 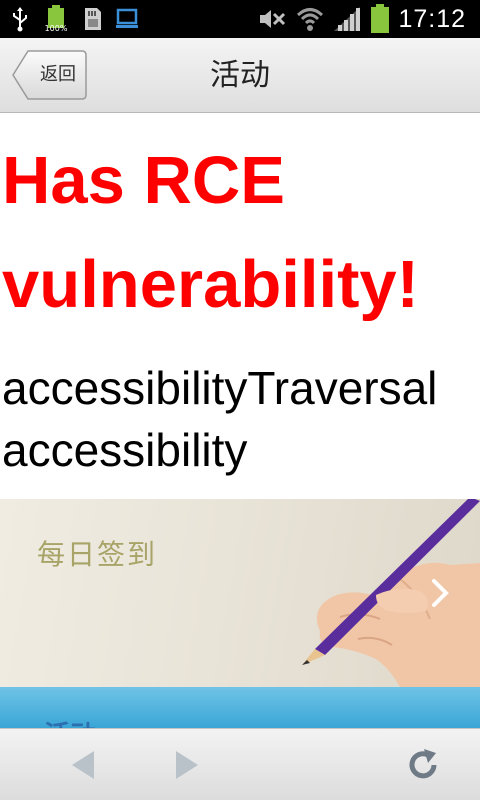 What do you see at coordinates (58, 74) in the screenshot?
I see `back-button-label: 返回` at bounding box center [58, 74].